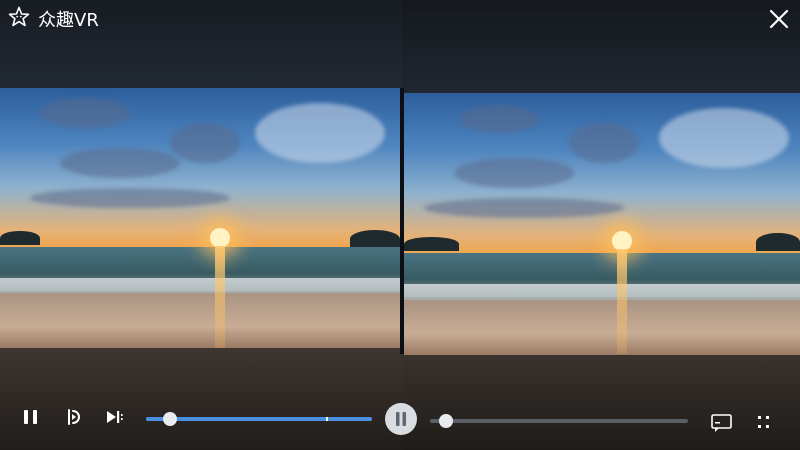 The width and height of the screenshot is (800, 450). I want to click on fullscreen-icon, so click(764, 423).